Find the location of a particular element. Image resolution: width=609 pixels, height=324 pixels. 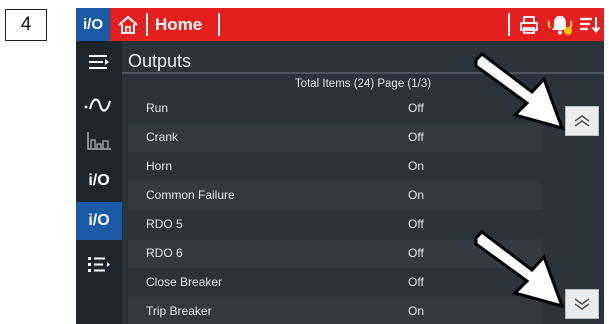

sidebar-item-trends is located at coordinates (99, 141).